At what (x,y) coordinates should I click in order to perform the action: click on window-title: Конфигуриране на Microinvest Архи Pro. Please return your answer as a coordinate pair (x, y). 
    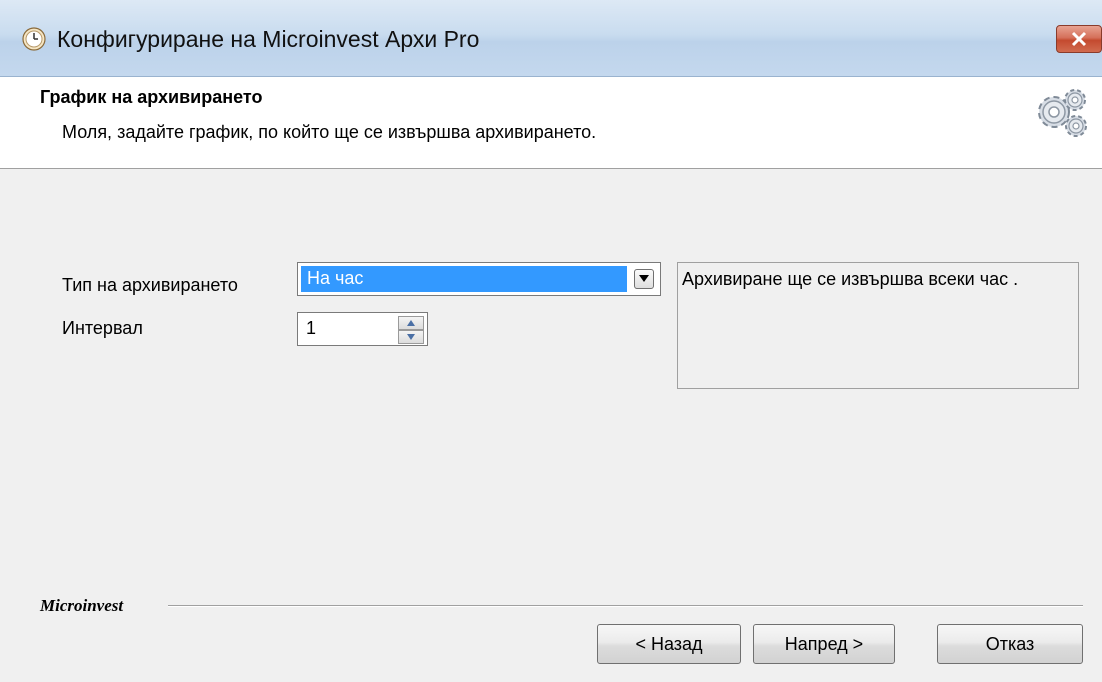
    Looking at the image, I should click on (268, 39).